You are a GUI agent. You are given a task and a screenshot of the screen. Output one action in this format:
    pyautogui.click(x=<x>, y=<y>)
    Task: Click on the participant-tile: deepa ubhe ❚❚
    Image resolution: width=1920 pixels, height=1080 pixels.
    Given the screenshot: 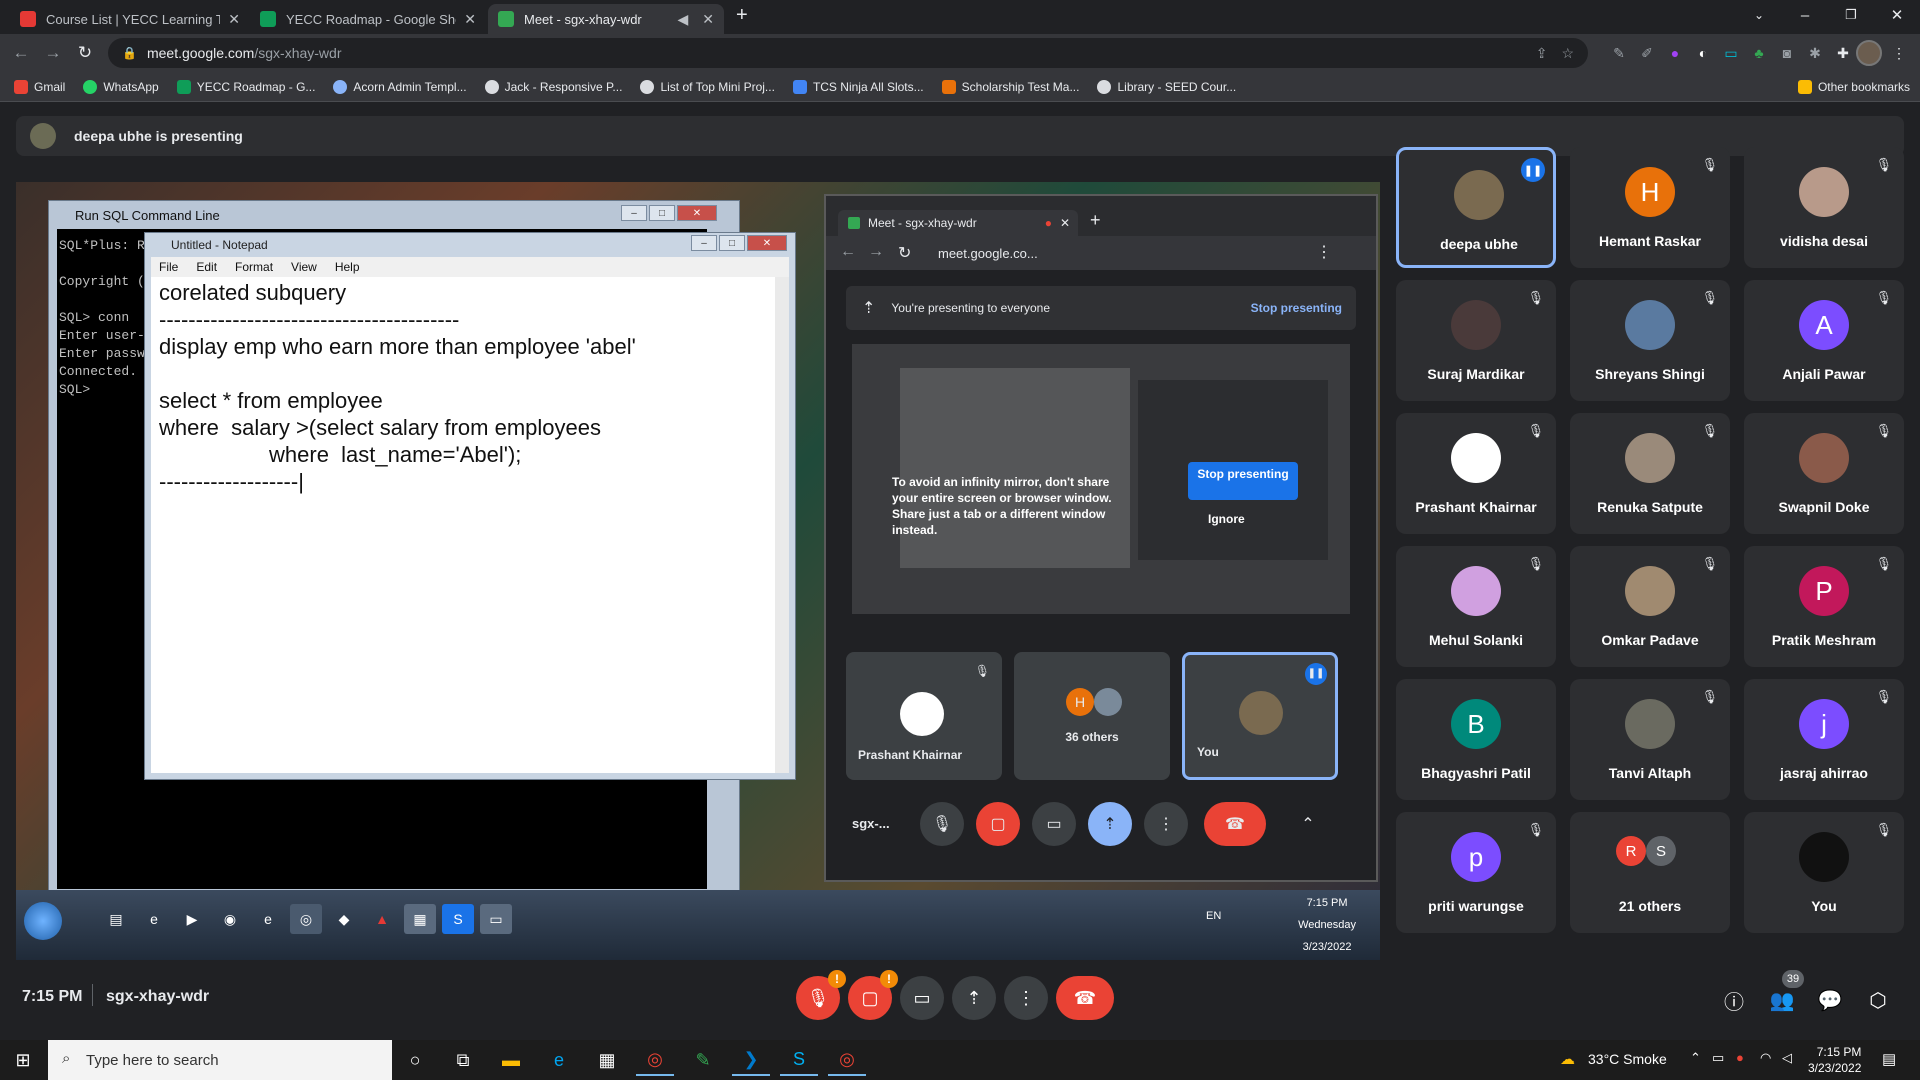 What is the action you would take?
    pyautogui.click(x=1476, y=207)
    